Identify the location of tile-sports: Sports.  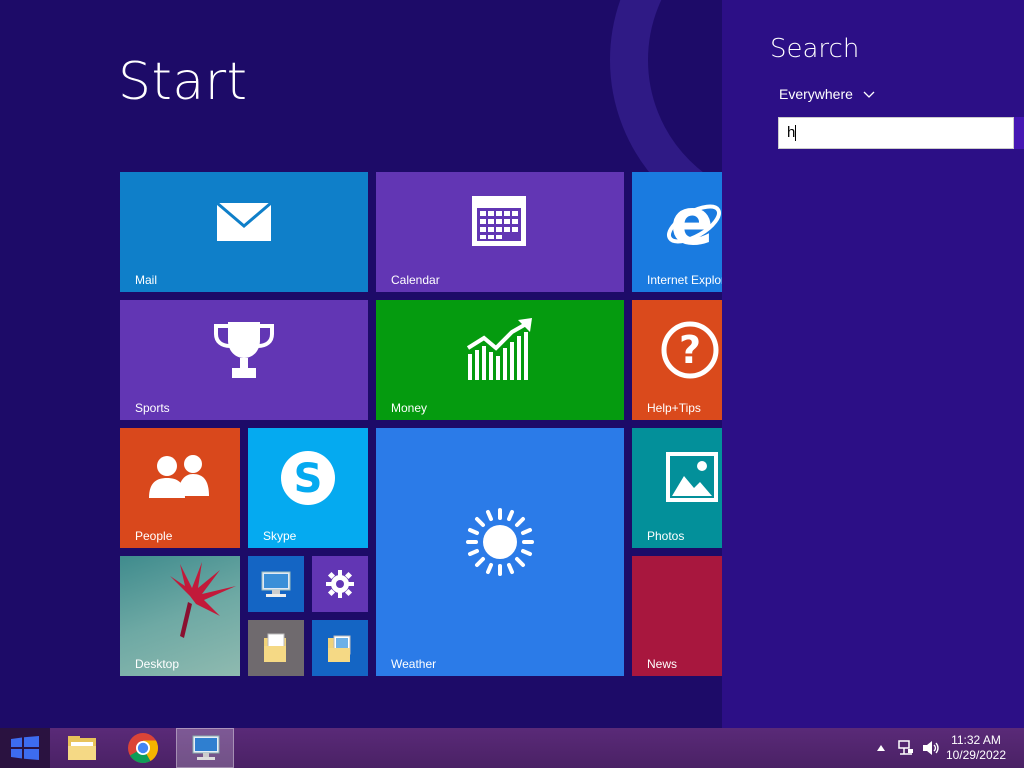
(244, 360).